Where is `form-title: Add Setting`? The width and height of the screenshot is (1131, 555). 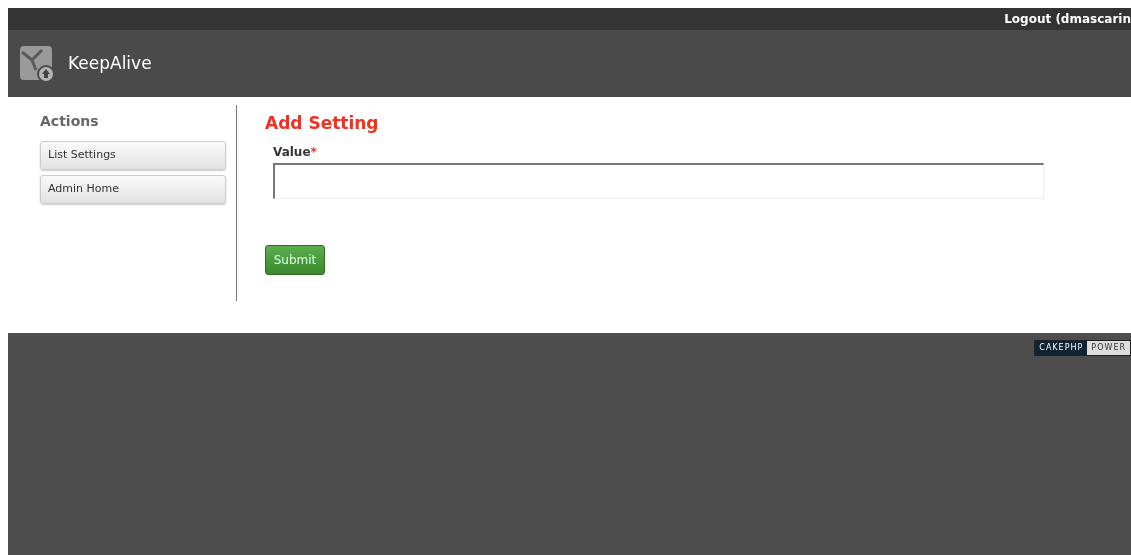
form-title: Add Setting is located at coordinates (322, 123).